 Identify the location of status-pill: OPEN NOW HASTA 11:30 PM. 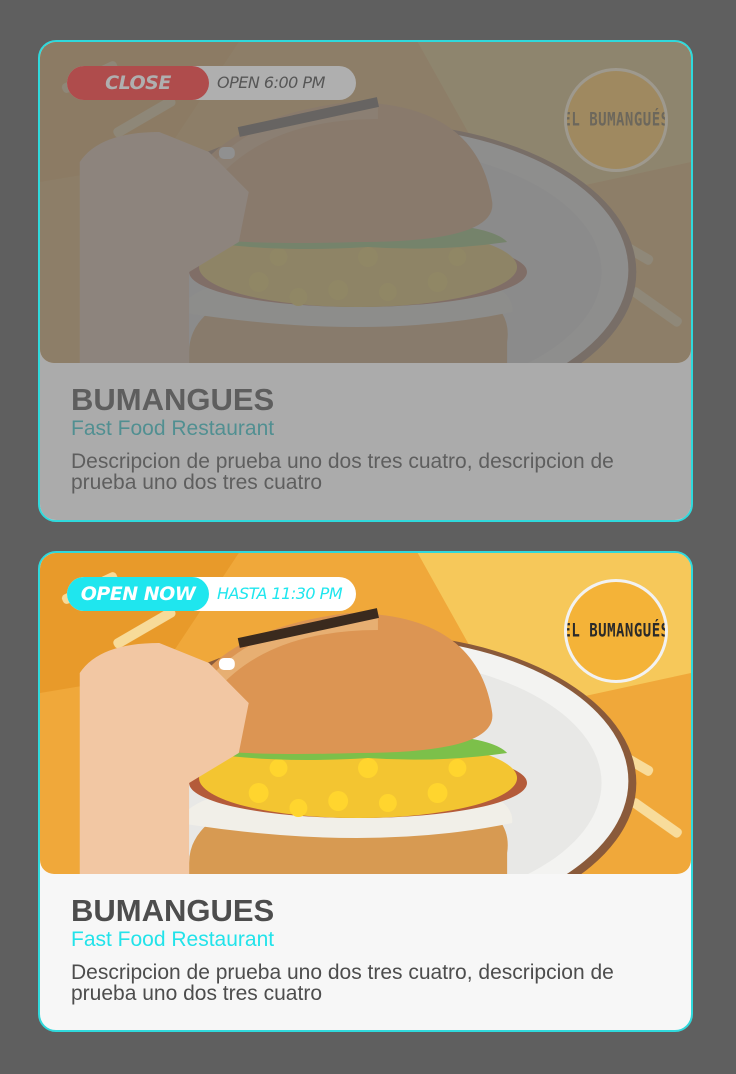
(211, 594).